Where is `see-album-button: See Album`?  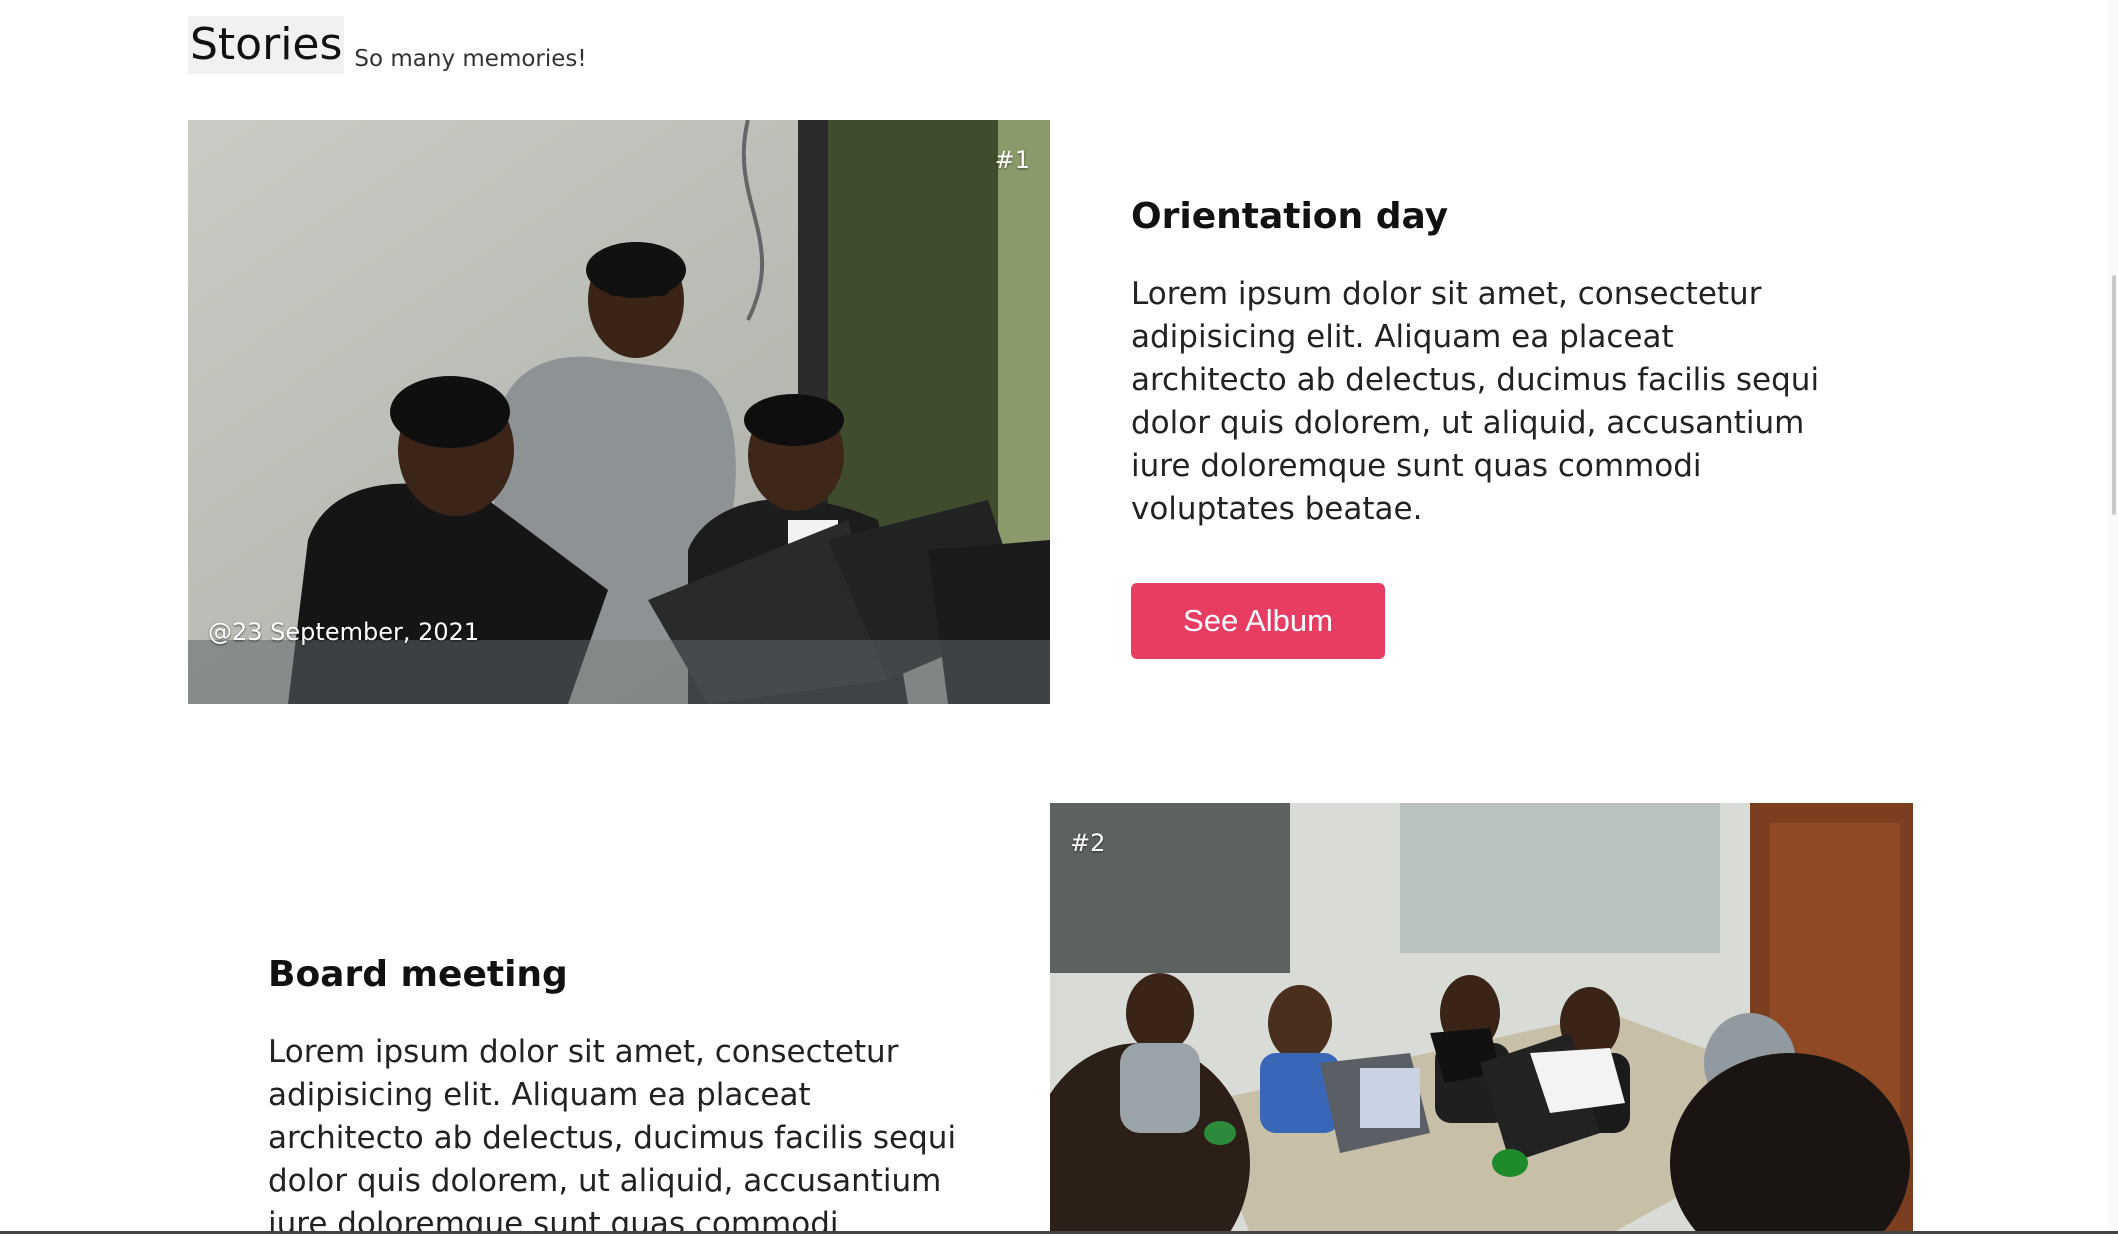 see-album-button: See Album is located at coordinates (1258, 621).